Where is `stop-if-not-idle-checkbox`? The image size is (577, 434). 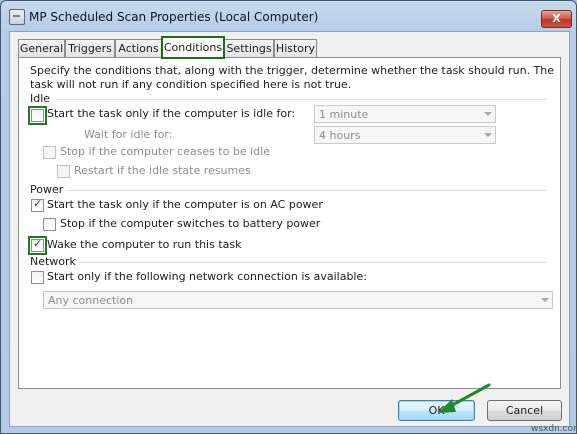 stop-if-not-idle-checkbox is located at coordinates (49, 152).